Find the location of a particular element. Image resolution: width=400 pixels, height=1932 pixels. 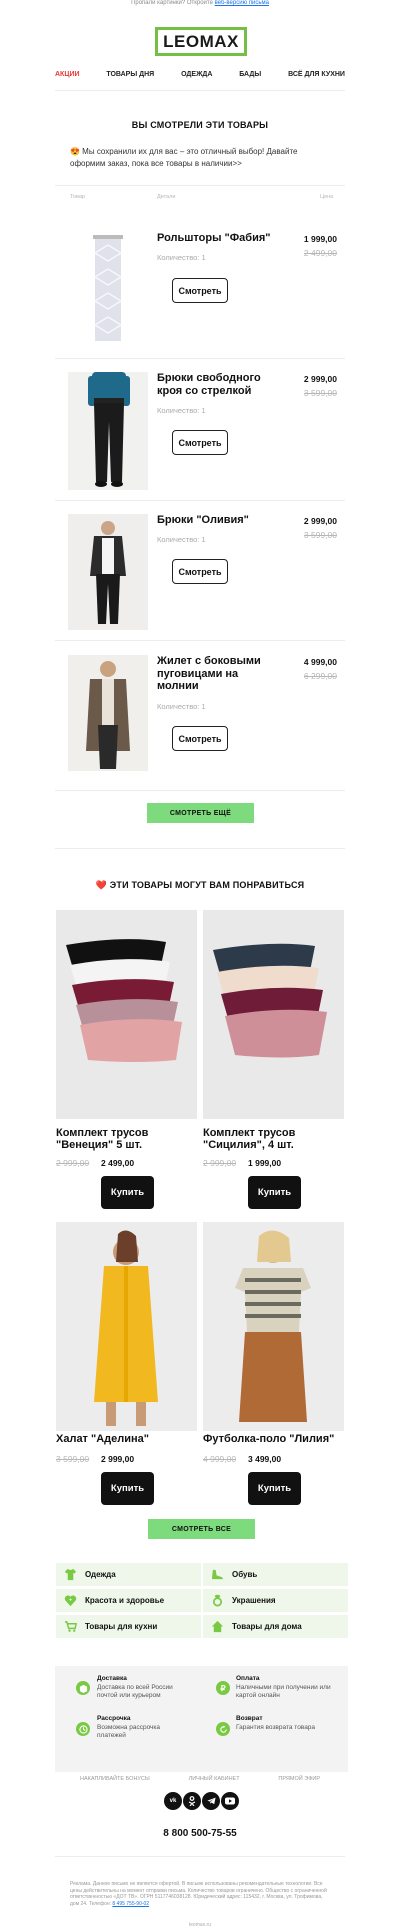

card-old-price: 4 999,00 is located at coordinates (220, 1459).